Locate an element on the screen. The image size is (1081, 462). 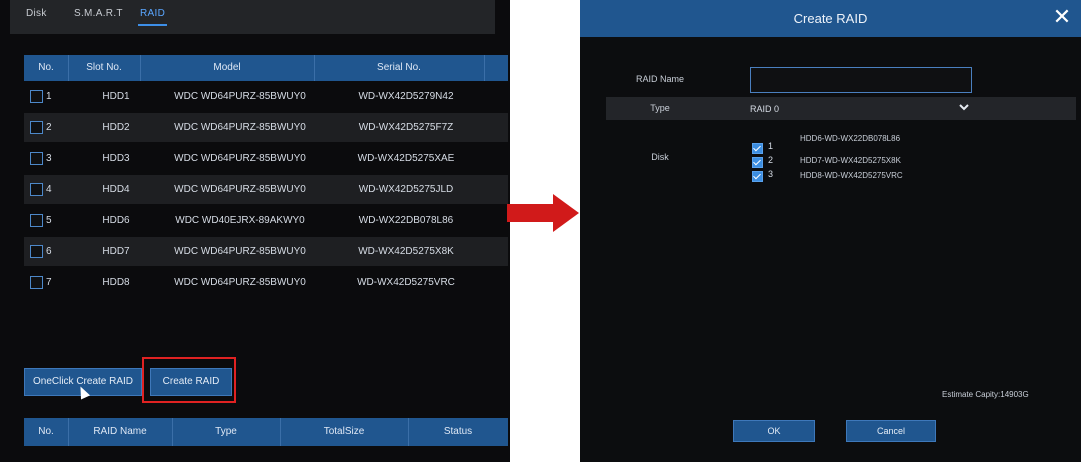
row-number: 6 is located at coordinates (49, 251).